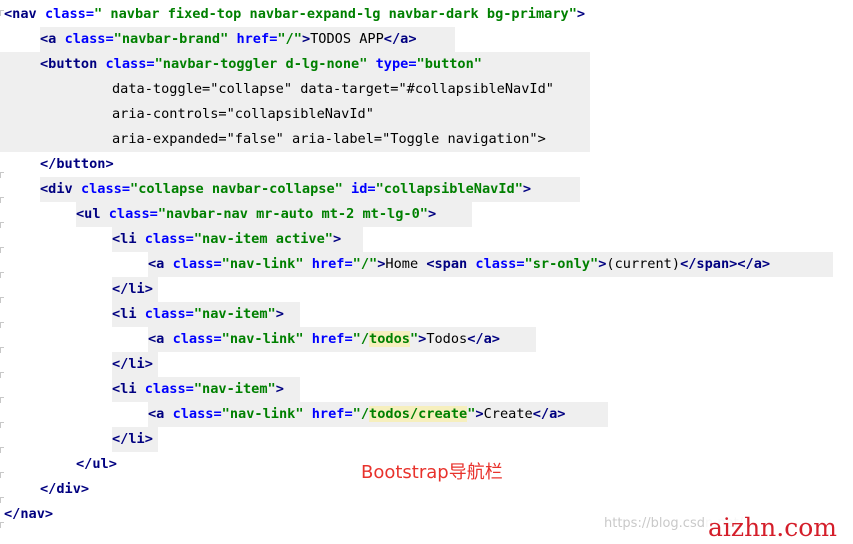 The image size is (853, 544). I want to click on code-attr-token: type, so click(392, 64).